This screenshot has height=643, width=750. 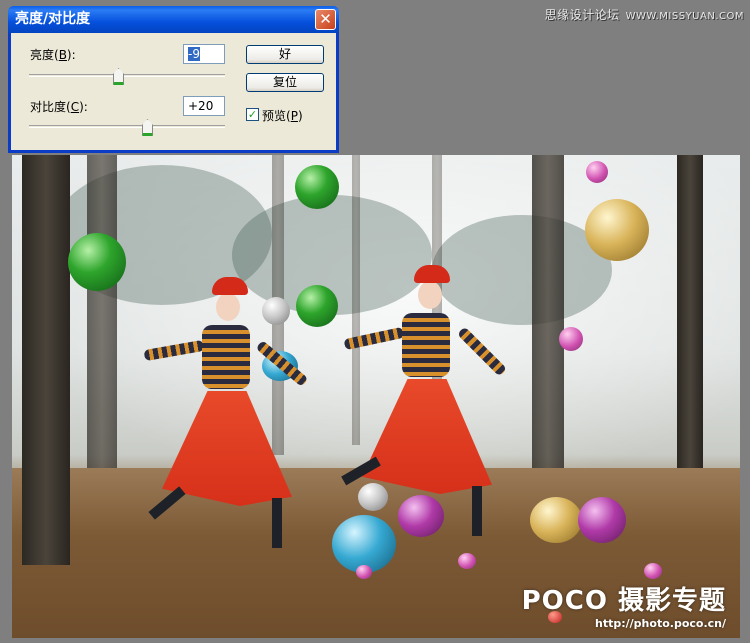 What do you see at coordinates (173, 19) in the screenshot?
I see `dialog-title-bar: 亮度/对比度 ✕` at bounding box center [173, 19].